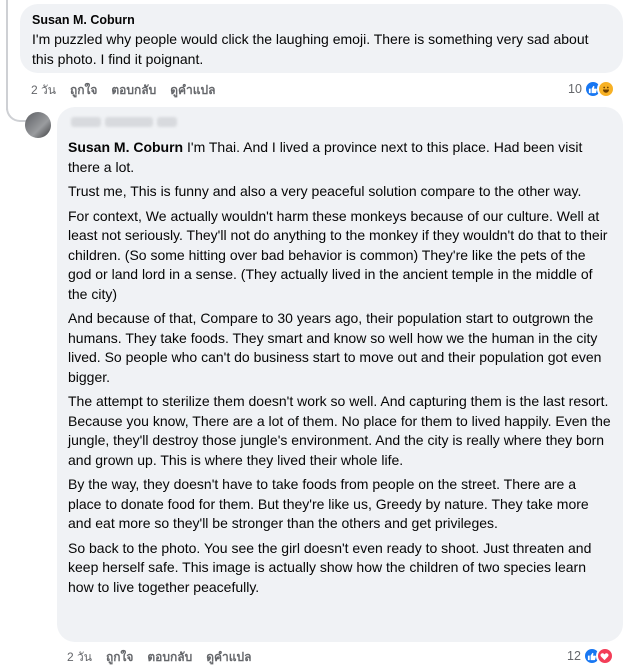 Image resolution: width=634 pixels, height=665 pixels. I want to click on haha-icon, so click(605, 89).